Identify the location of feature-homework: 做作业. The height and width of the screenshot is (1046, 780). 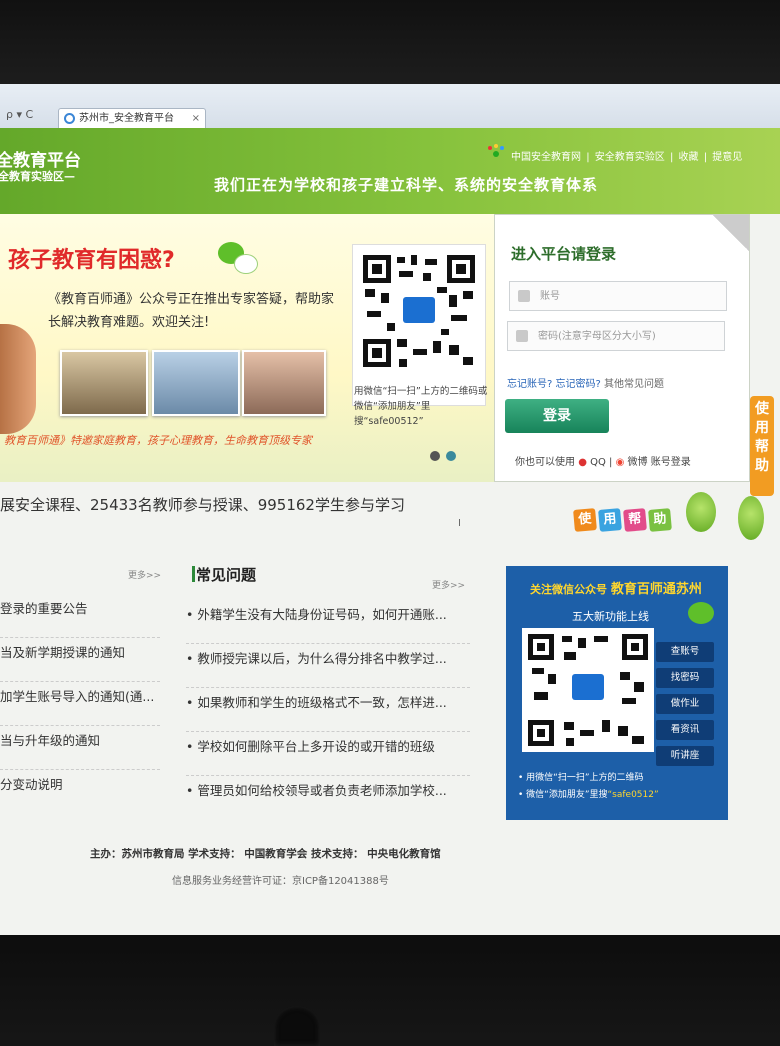
(685, 704).